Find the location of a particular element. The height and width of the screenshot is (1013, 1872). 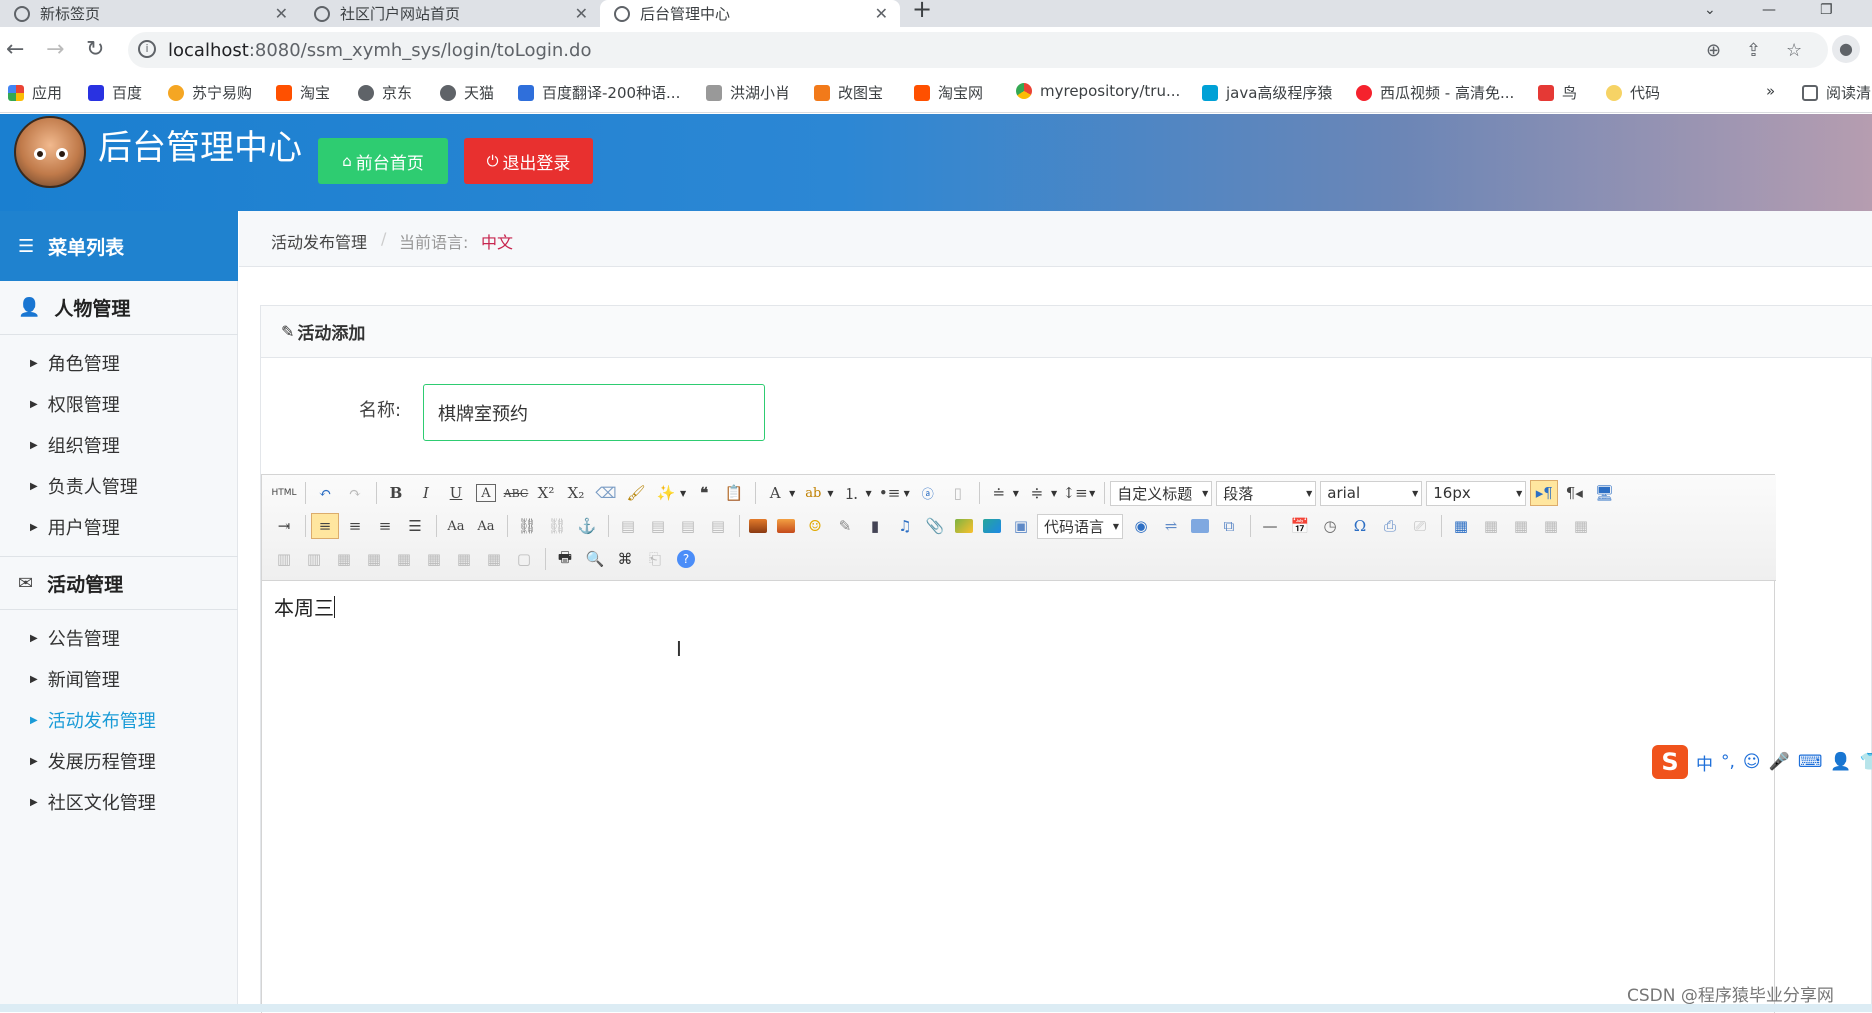

bookmark-baidu: 百度 is located at coordinates (115, 92).